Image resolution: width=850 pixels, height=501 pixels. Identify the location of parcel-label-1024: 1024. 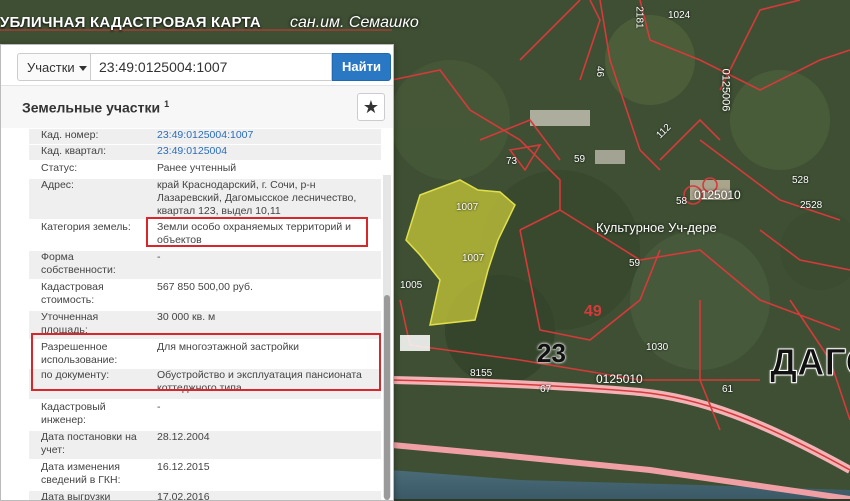
(679, 15).